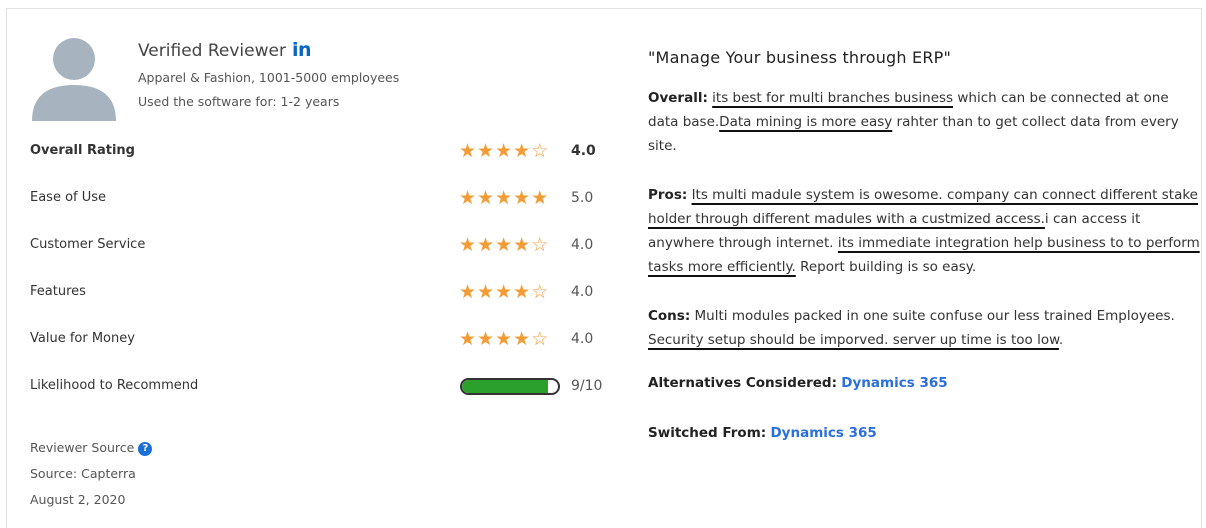  What do you see at coordinates (315, 245) in the screenshot?
I see `rating-row-customer-service: Customer Service ★★★★☆ 4.0` at bounding box center [315, 245].